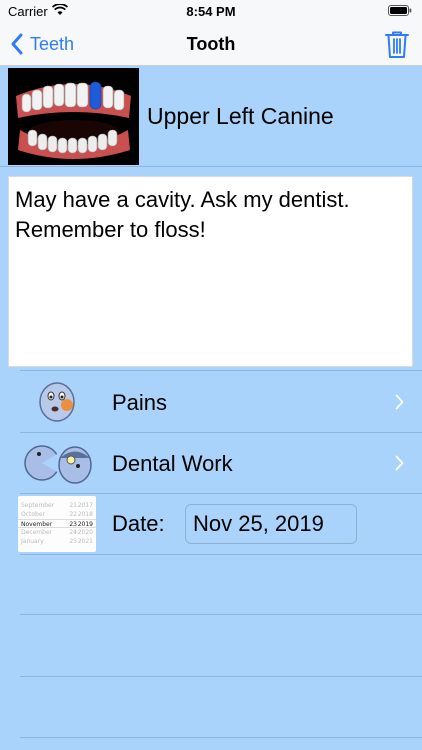 The image size is (422, 750). I want to click on dental-work-row: Dental Work, so click(211, 463).